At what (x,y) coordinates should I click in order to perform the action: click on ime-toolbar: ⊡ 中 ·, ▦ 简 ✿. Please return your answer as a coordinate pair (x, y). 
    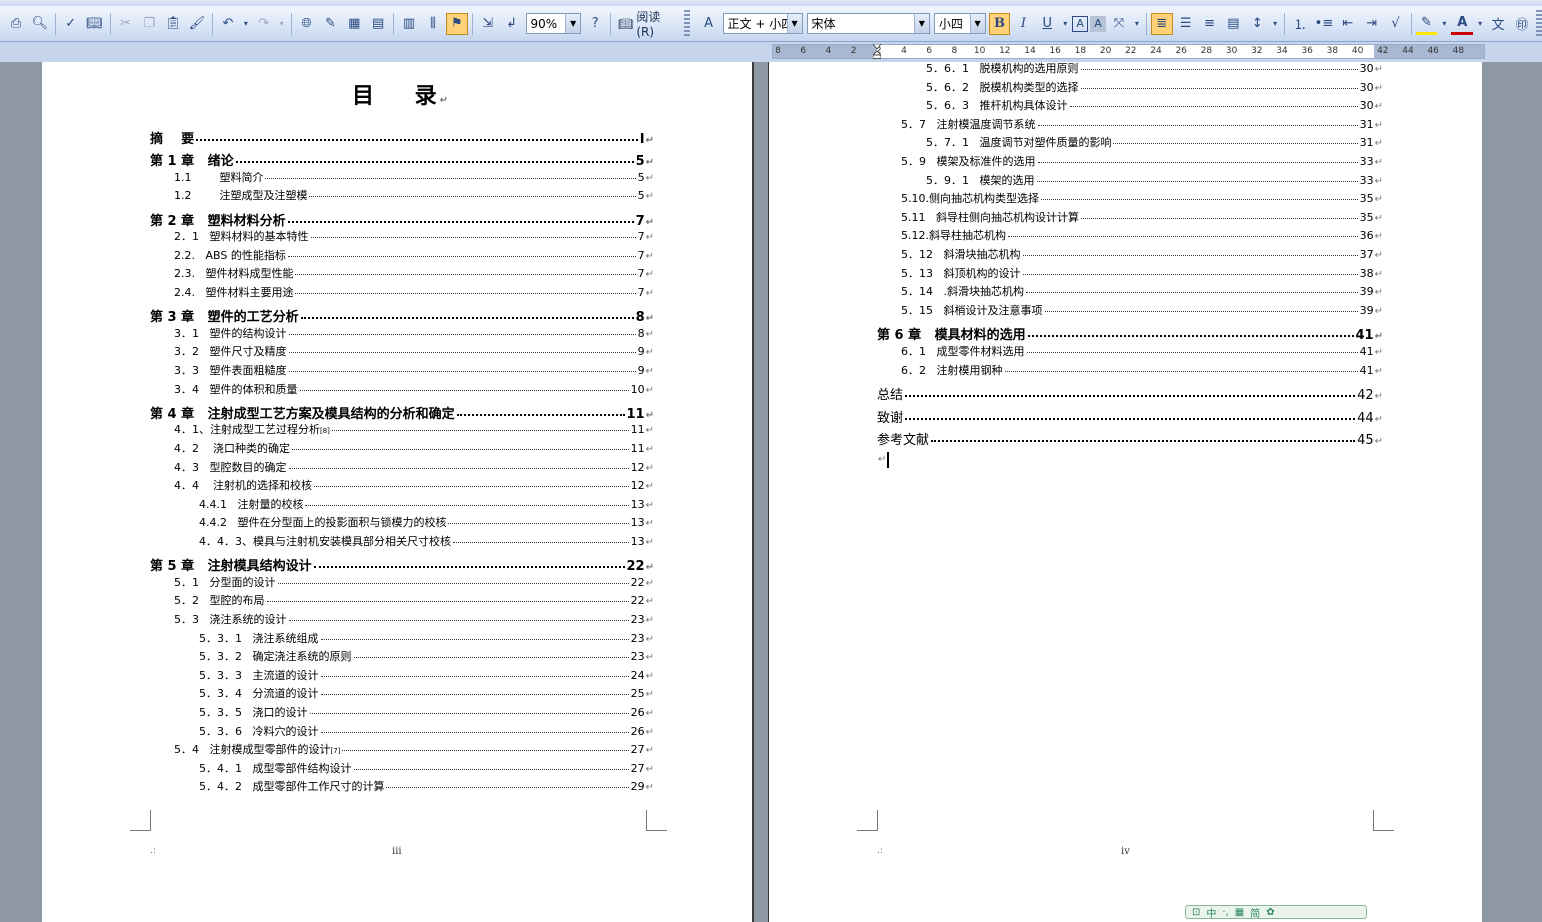
    Looking at the image, I should click on (1276, 912).